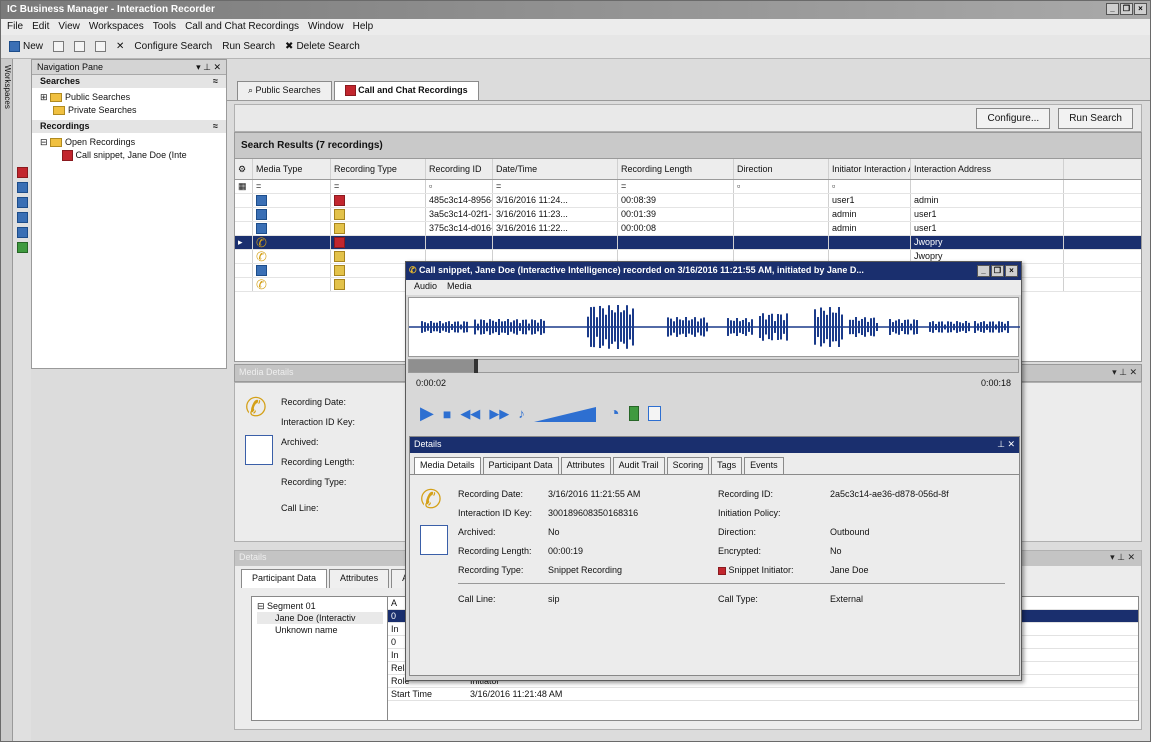  What do you see at coordinates (499, 414) in the screenshot?
I see `fast-forward-icon: ▶▶` at bounding box center [499, 414].